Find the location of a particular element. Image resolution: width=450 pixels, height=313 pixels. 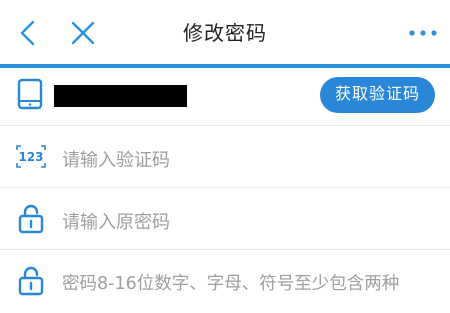

old-password-input: 请输入原密码 is located at coordinates (116, 221).